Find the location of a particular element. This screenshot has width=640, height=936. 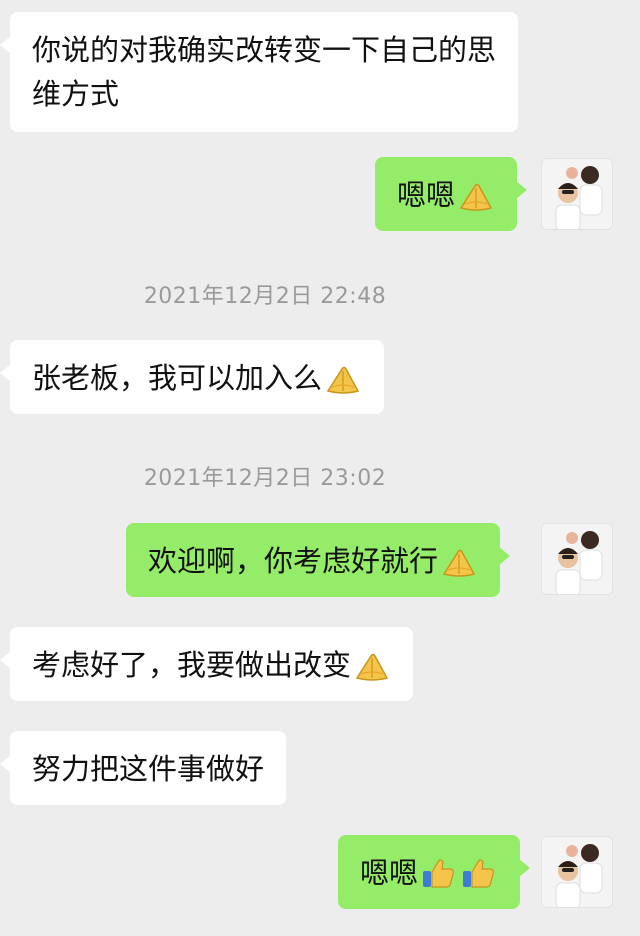

message-bubble-incoming: 努力把这件事做好 is located at coordinates (143, 768).